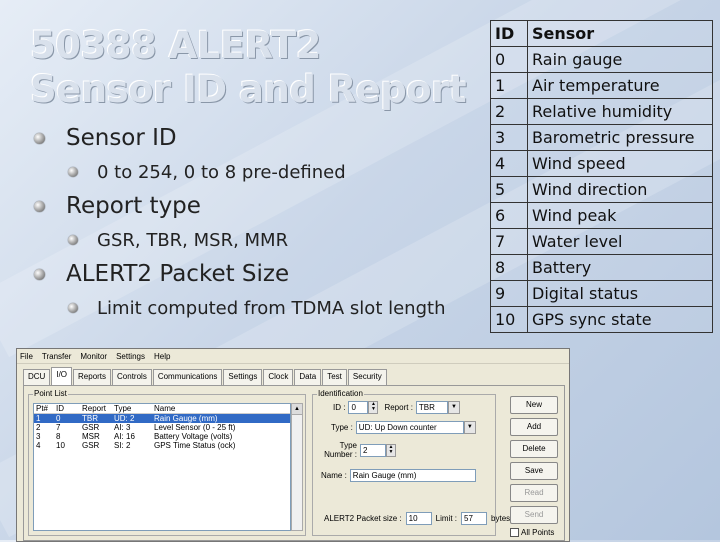 Image resolution: width=720 pixels, height=542 pixels. I want to click on save-button: Save, so click(534, 471).